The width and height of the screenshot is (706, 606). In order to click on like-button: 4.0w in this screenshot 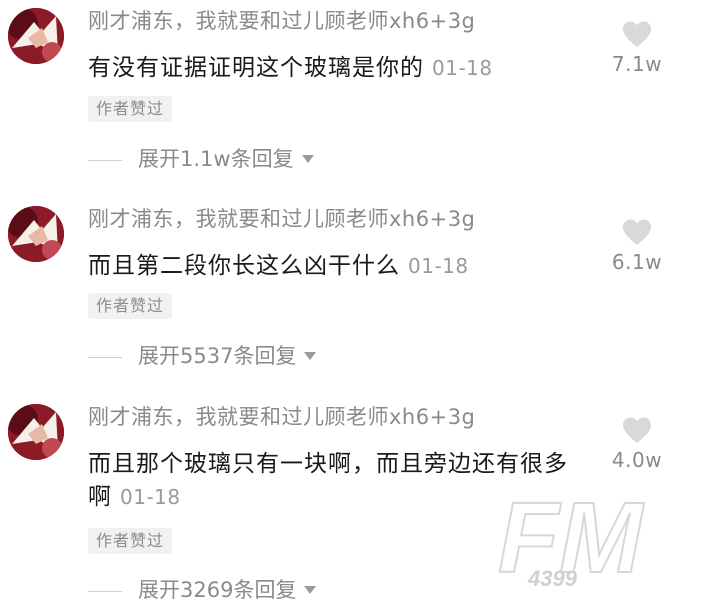, I will do `click(637, 444)`.